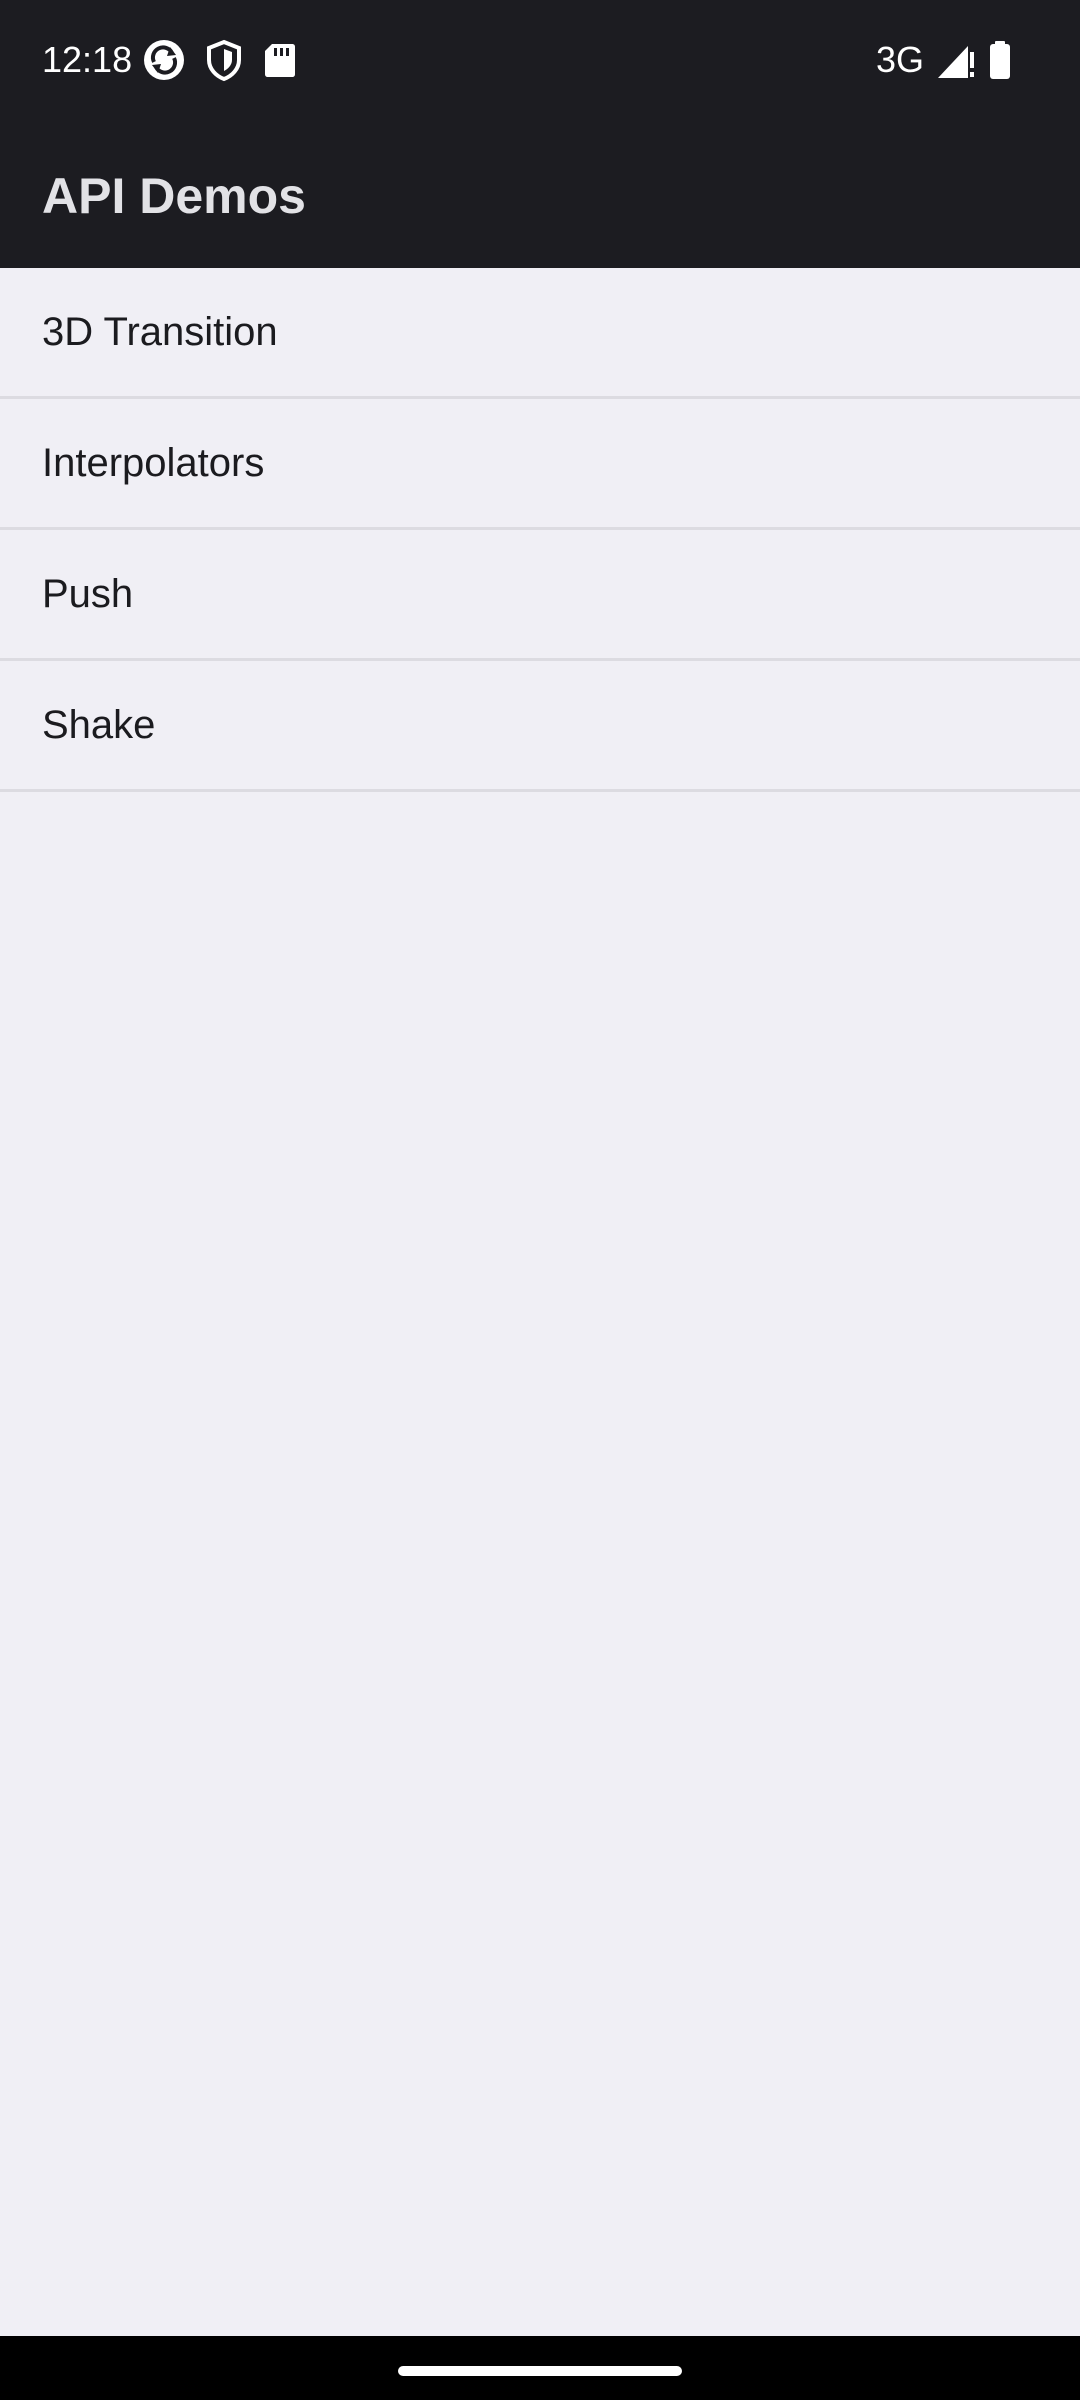 The height and width of the screenshot is (2400, 1080). I want to click on list-item-label: Shake, so click(99, 725).